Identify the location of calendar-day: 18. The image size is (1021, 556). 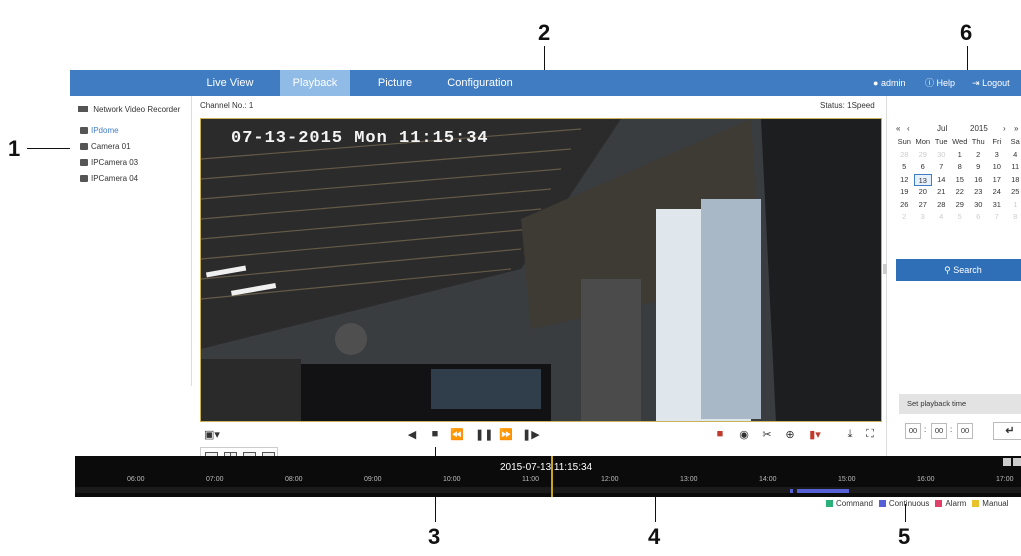
(1013, 180).